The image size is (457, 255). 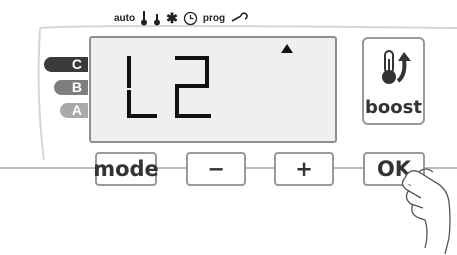 I want to click on pointing-hand-icon, so click(x=426, y=211).